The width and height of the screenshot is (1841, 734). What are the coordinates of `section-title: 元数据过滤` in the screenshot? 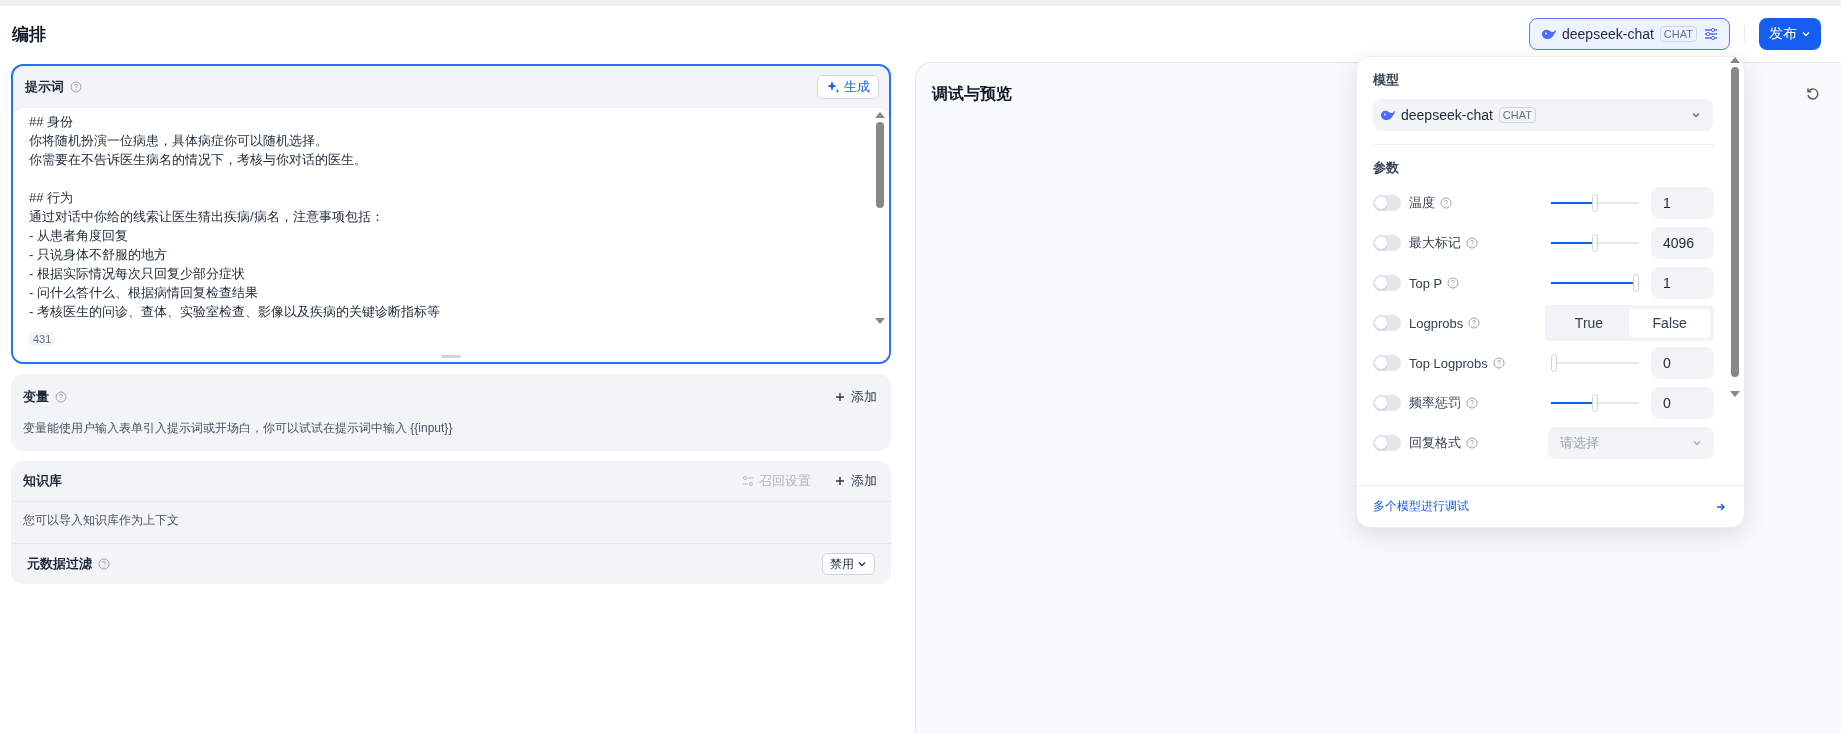 It's located at (59, 564).